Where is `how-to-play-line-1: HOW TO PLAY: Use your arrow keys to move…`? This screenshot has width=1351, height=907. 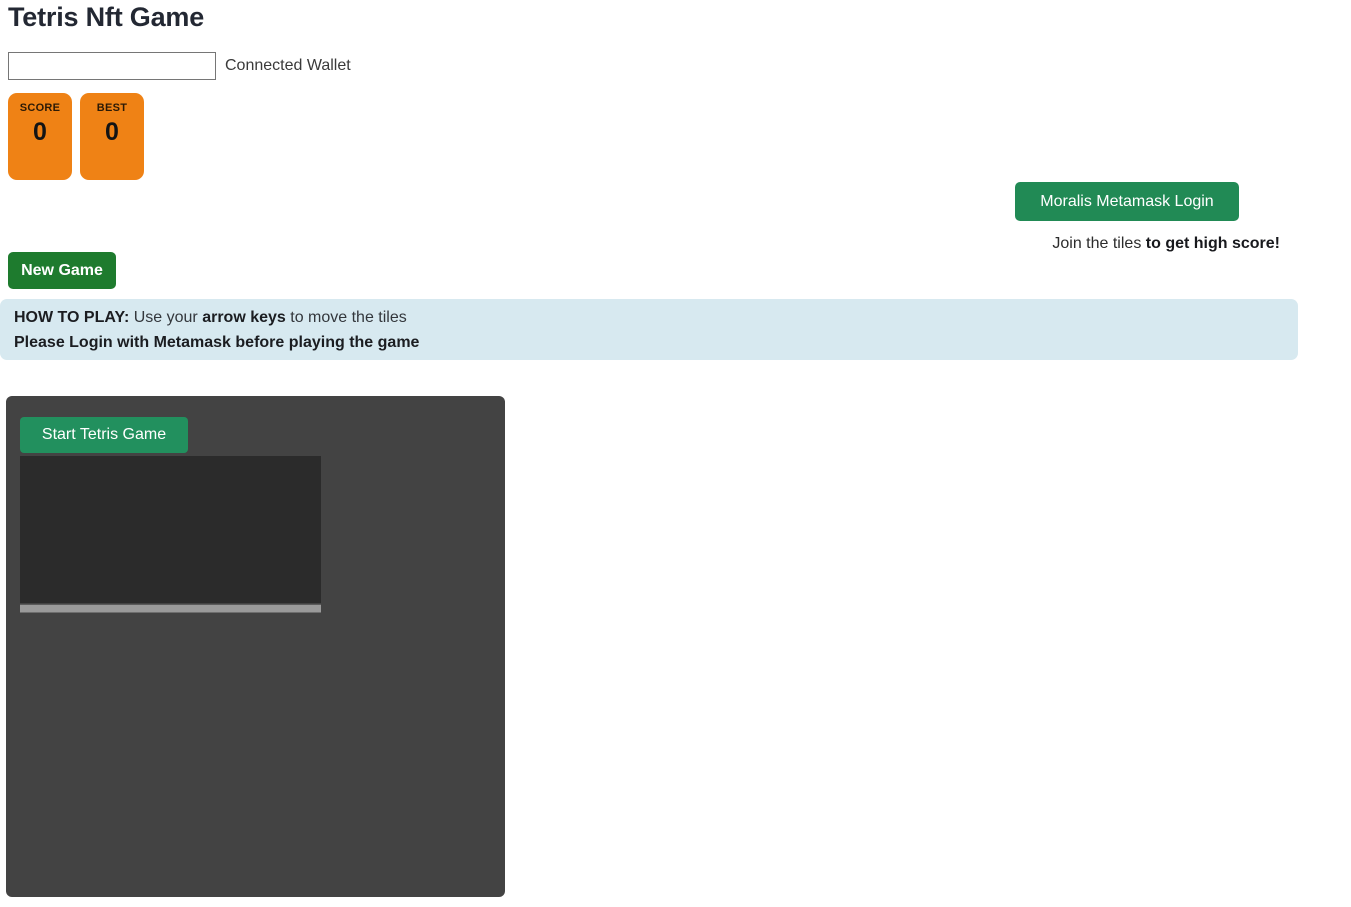 how-to-play-line-1: HOW TO PLAY: Use your arrow keys to move… is located at coordinates (649, 317).